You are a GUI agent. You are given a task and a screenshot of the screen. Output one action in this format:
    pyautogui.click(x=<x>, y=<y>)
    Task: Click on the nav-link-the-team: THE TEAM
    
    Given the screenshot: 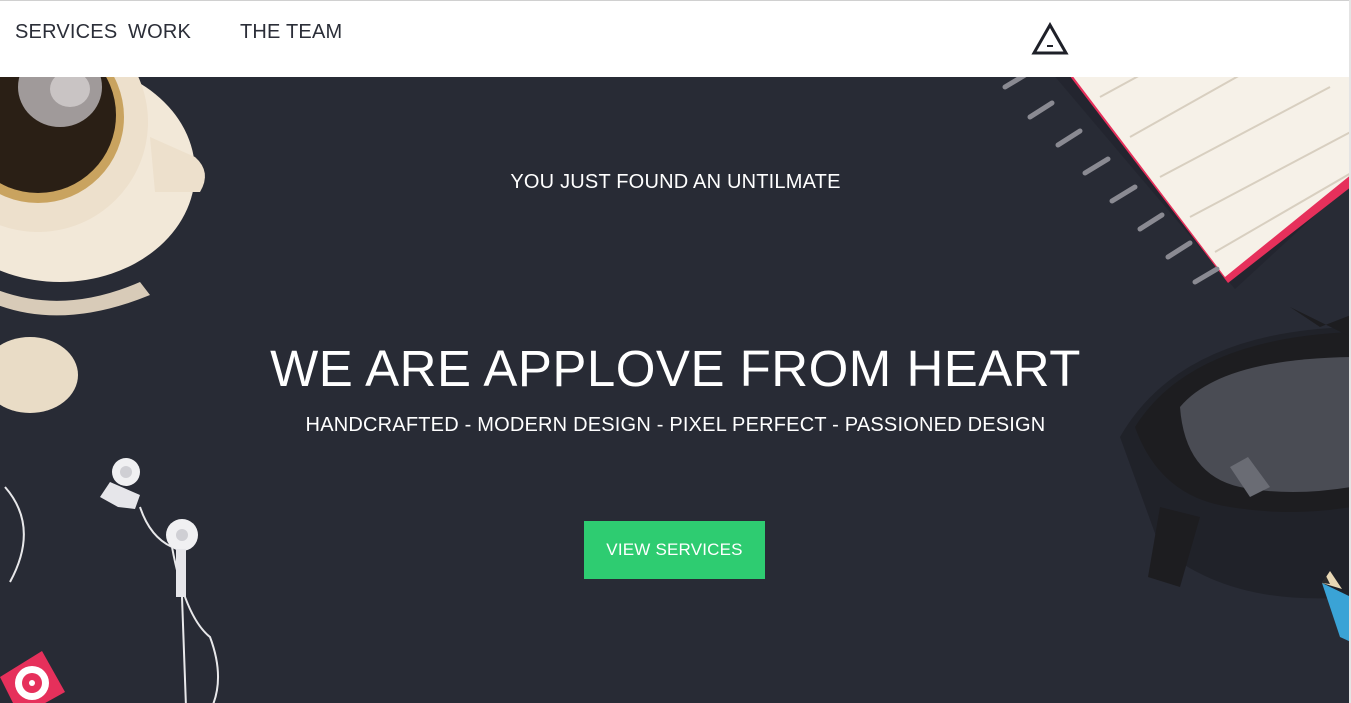 What is the action you would take?
    pyautogui.click(x=291, y=32)
    